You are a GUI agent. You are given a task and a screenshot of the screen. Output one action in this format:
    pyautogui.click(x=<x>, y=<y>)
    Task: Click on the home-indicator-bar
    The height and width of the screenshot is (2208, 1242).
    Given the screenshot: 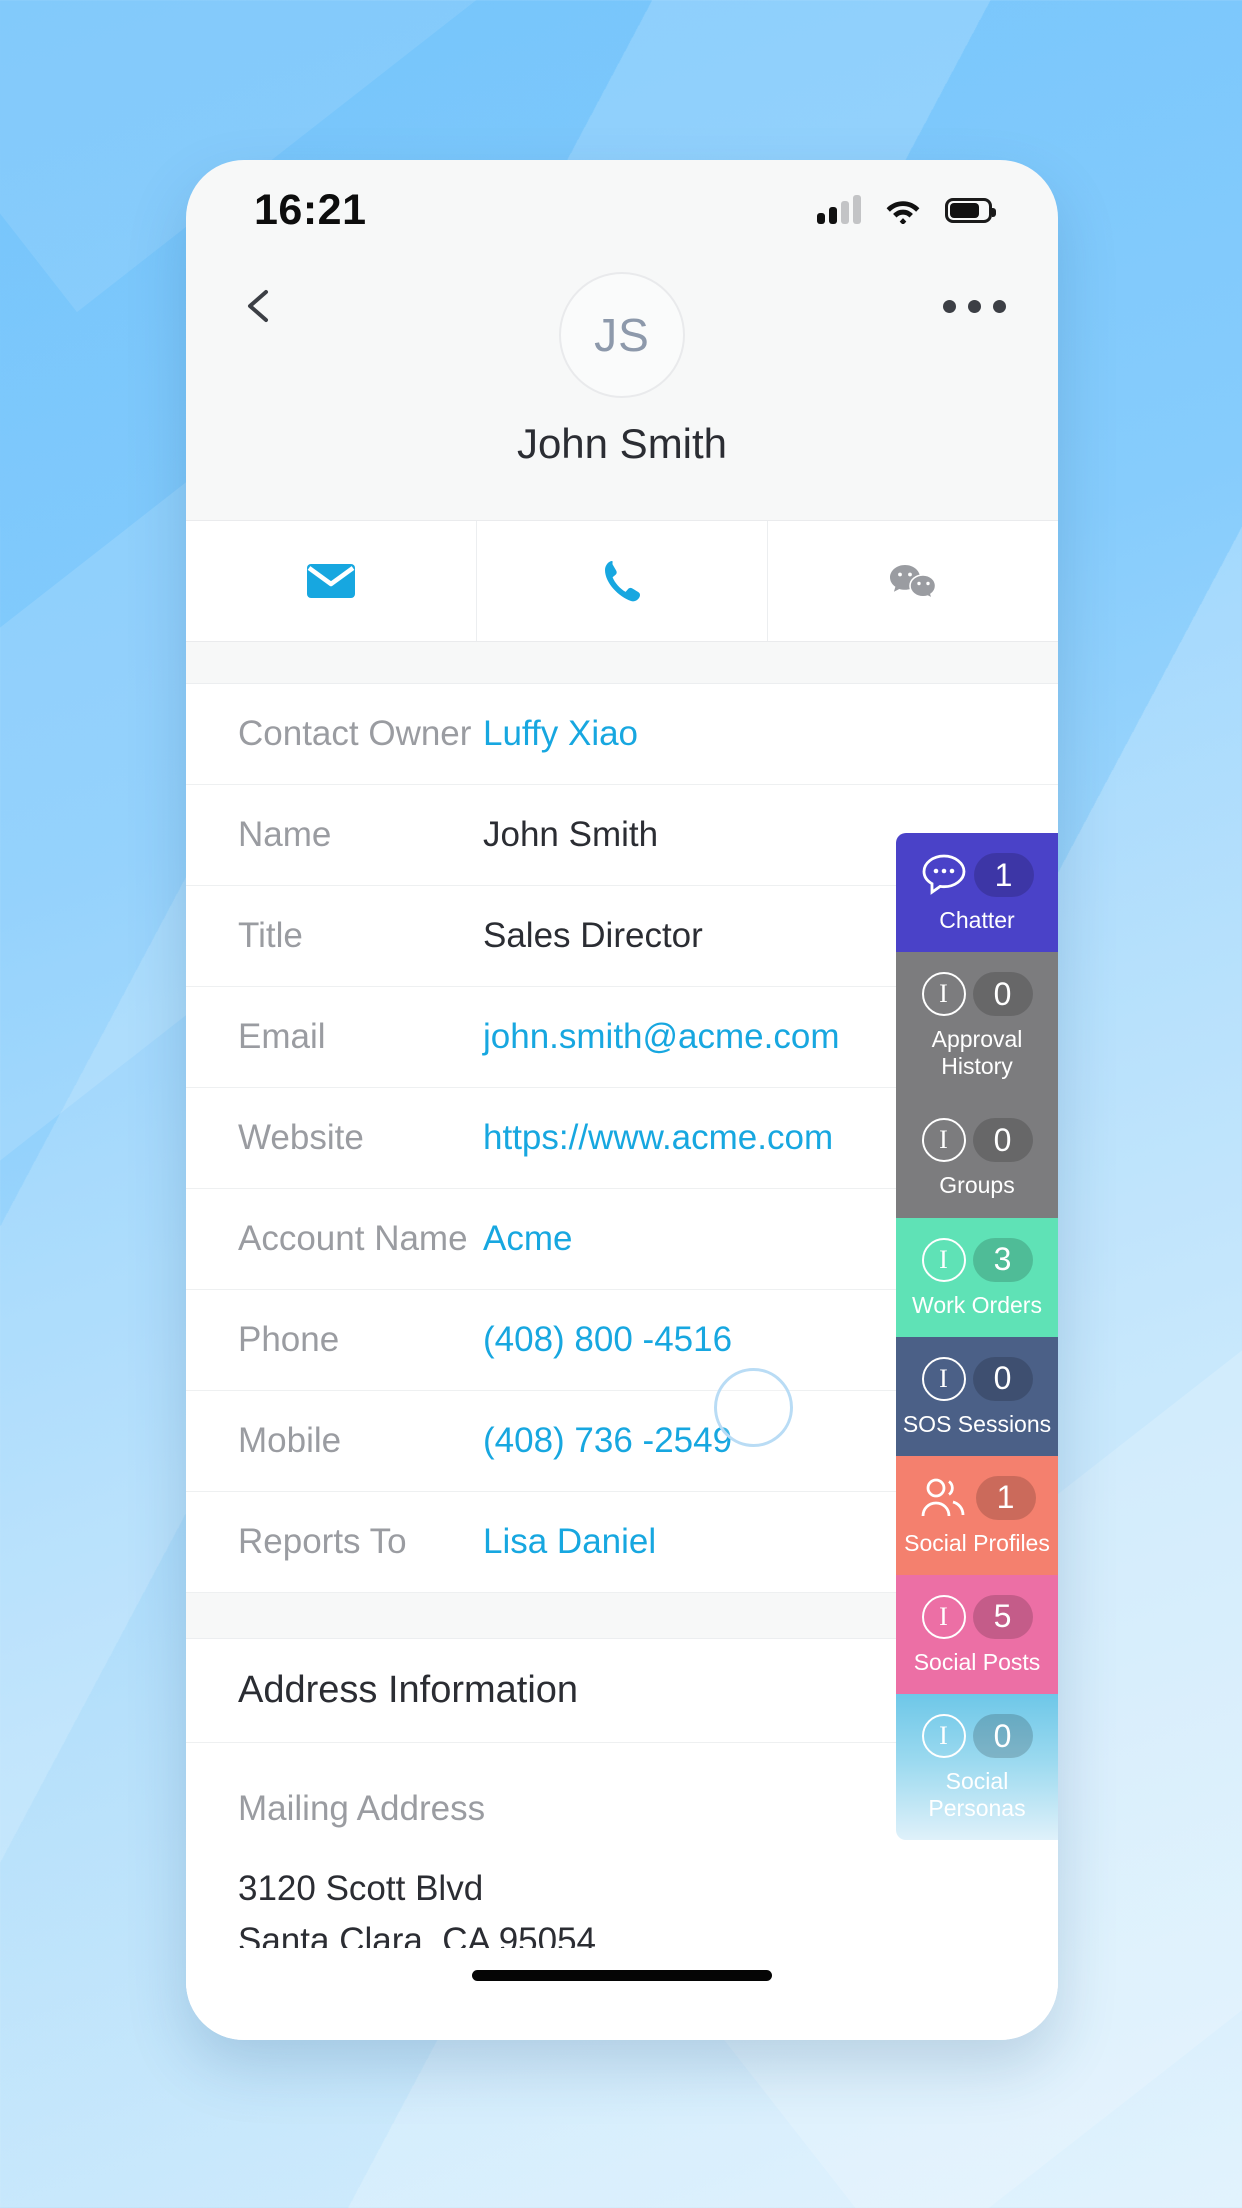 What is the action you would take?
    pyautogui.click(x=622, y=1975)
    